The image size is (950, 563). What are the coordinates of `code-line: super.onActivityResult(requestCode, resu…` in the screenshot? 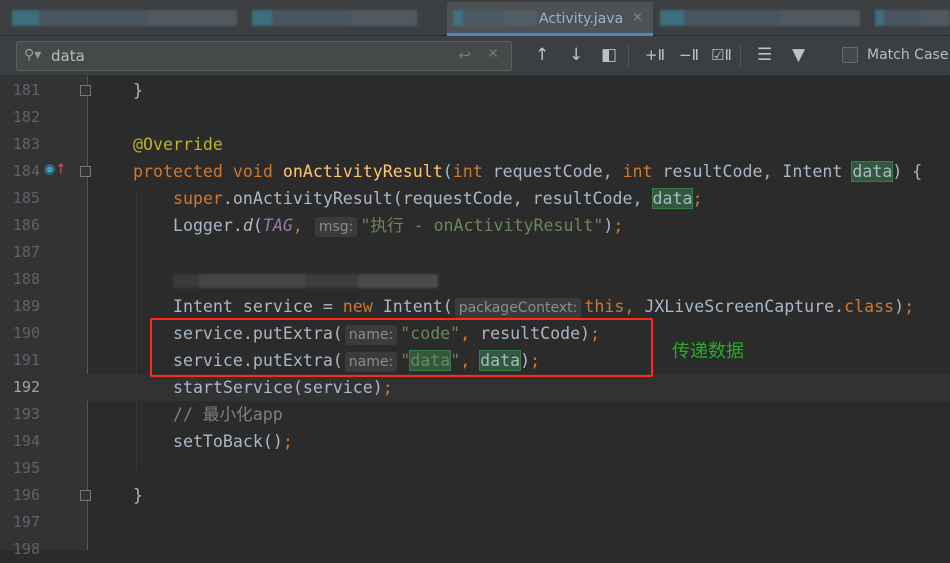 It's located at (417, 198).